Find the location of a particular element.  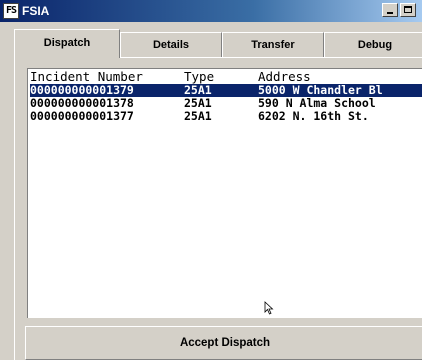

list-item: 000000000001377 25A1 6202 N. 16th St. is located at coordinates (226, 116).